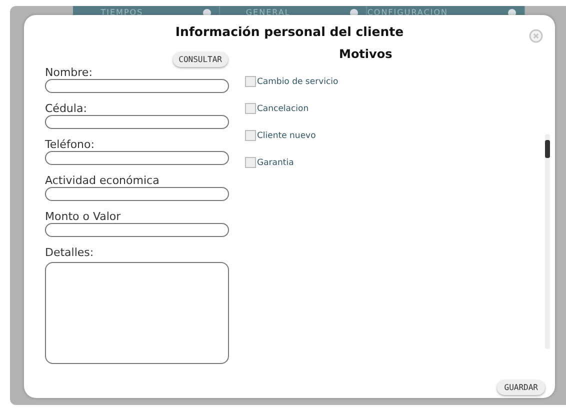 The height and width of the screenshot is (410, 566). I want to click on save-button: GUARDAR, so click(521, 387).